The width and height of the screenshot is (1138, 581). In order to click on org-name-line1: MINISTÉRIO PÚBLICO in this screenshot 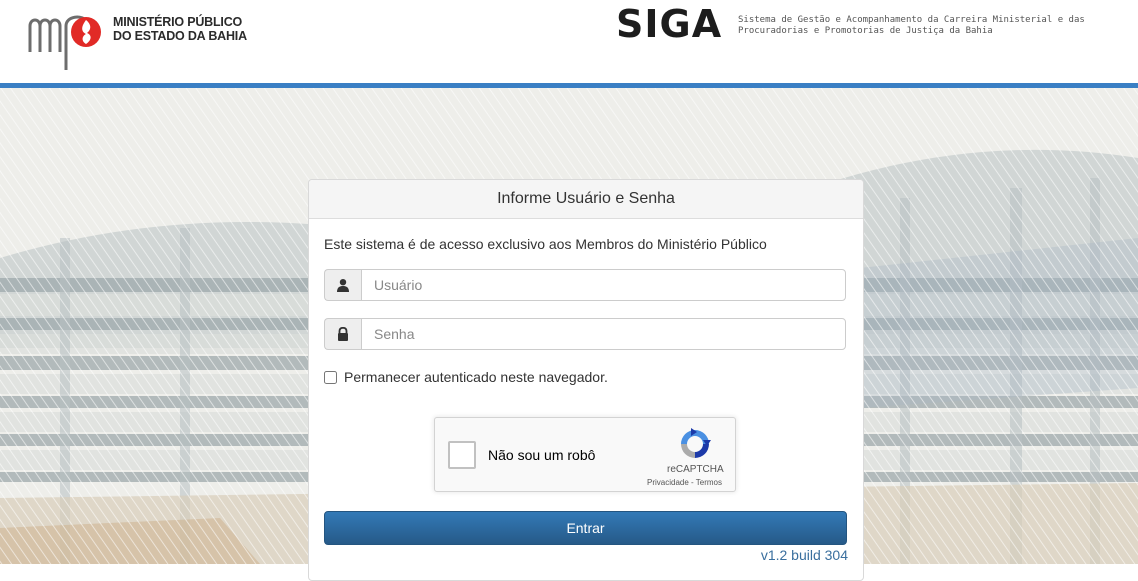, I will do `click(178, 22)`.